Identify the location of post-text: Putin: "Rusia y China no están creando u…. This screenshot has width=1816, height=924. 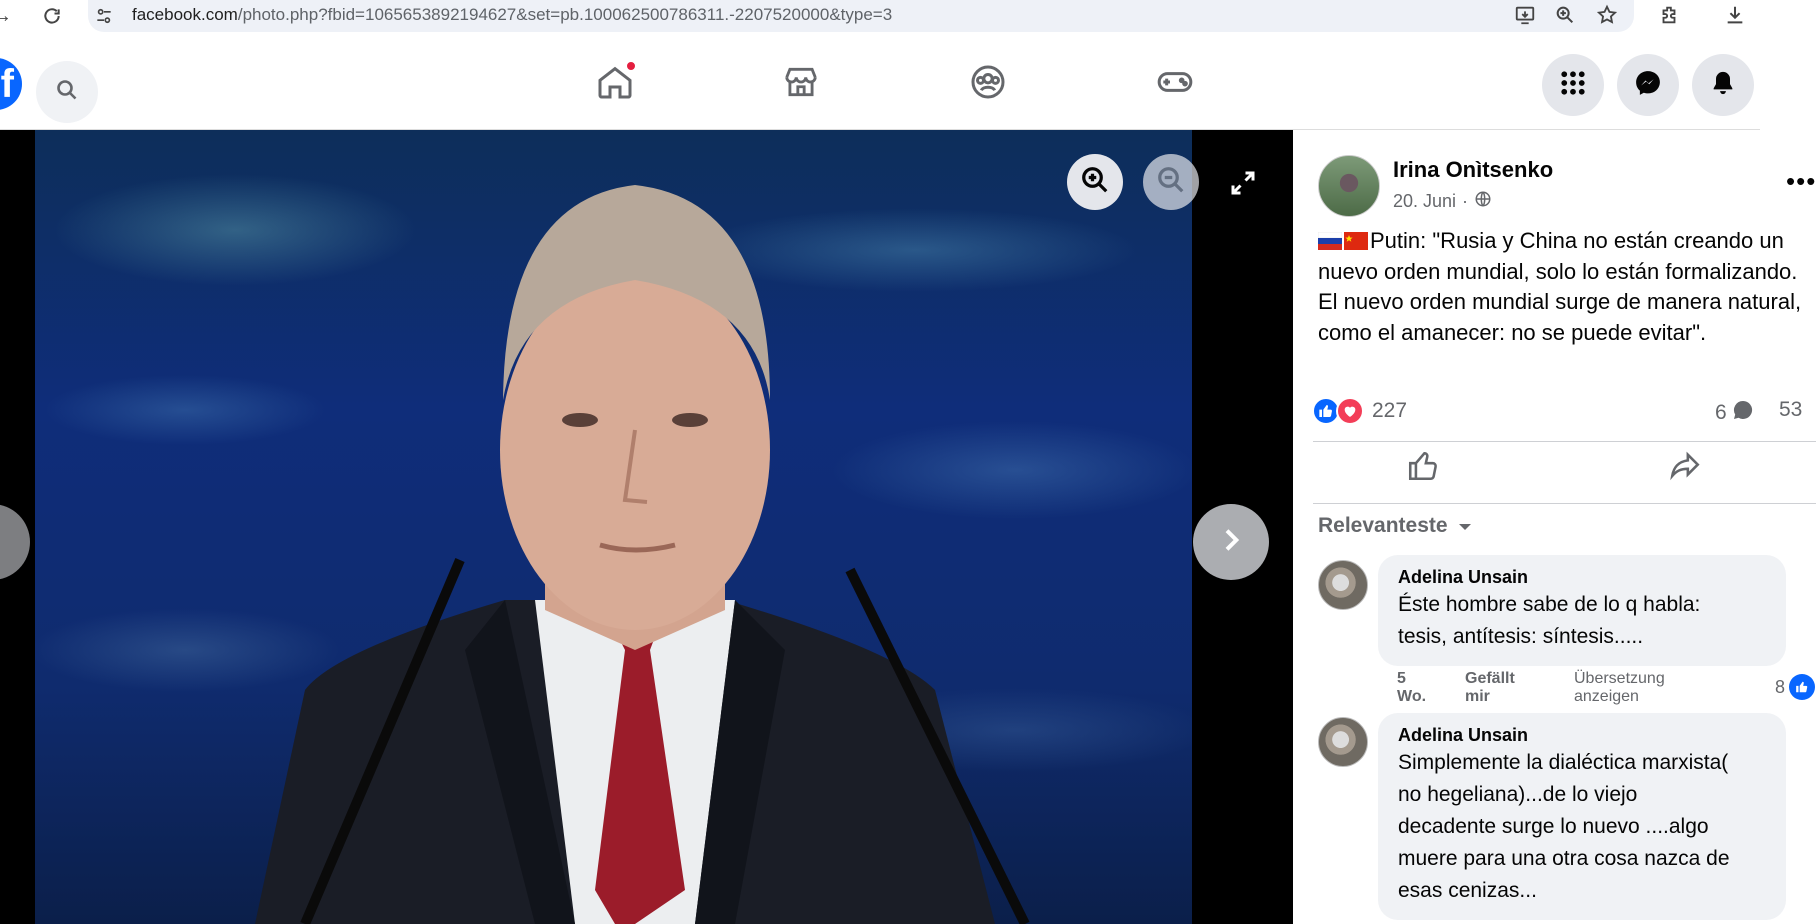
(1567, 287).